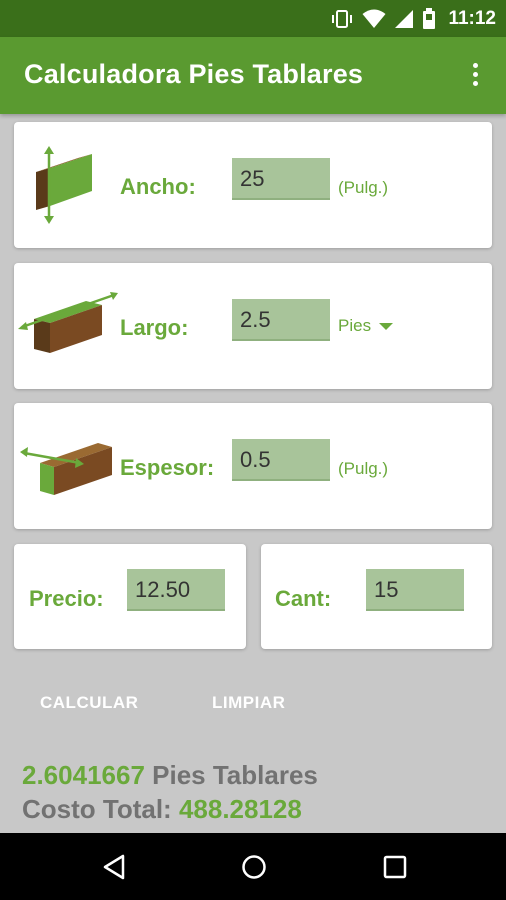 This screenshot has width=506, height=900. What do you see at coordinates (64, 185) in the screenshot?
I see `board-width-icon` at bounding box center [64, 185].